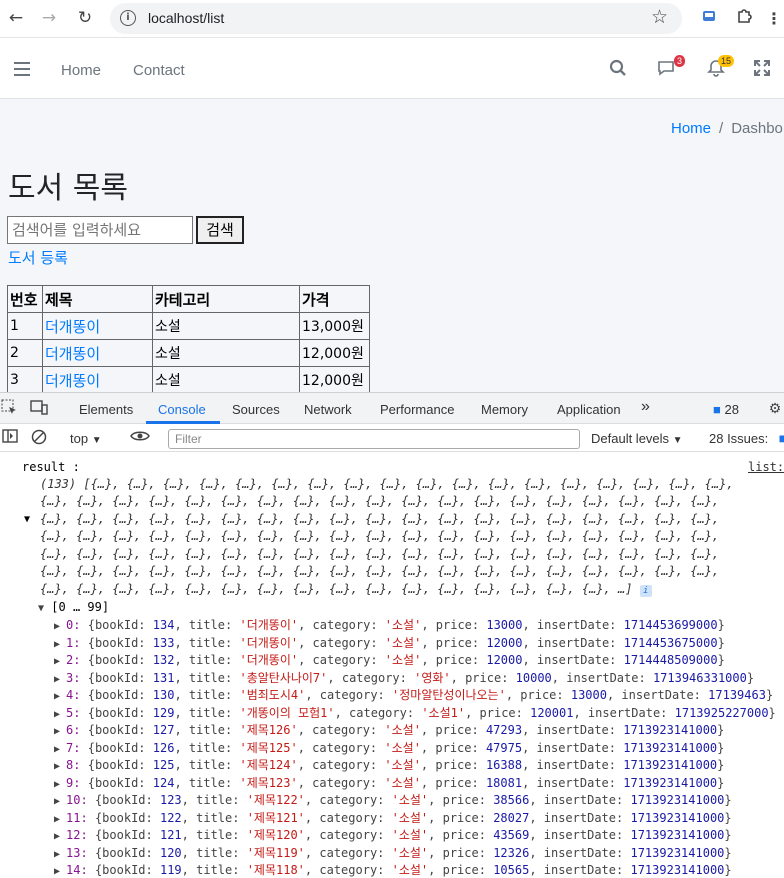  Describe the element at coordinates (645, 407) in the screenshot. I see `more-tabs-chevron-icon: »` at that location.